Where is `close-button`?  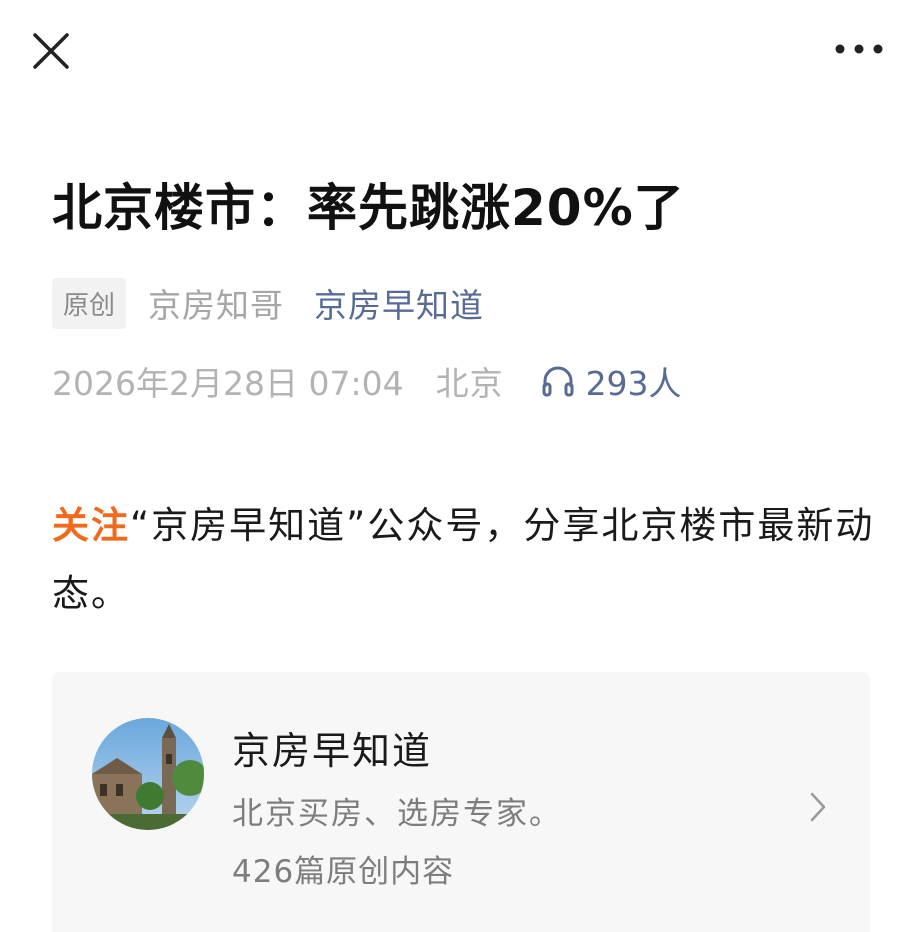
close-button is located at coordinates (51, 51).